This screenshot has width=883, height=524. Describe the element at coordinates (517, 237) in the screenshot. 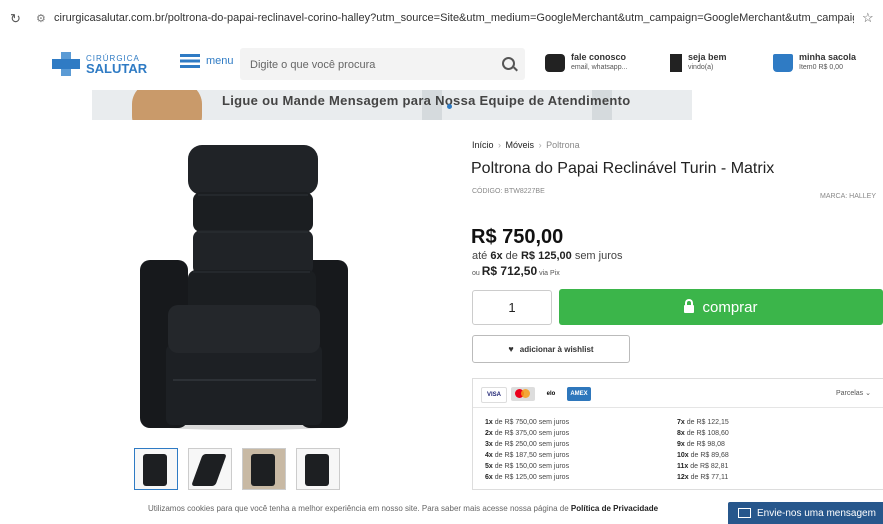

I see `product-price: R$ 750,00` at that location.